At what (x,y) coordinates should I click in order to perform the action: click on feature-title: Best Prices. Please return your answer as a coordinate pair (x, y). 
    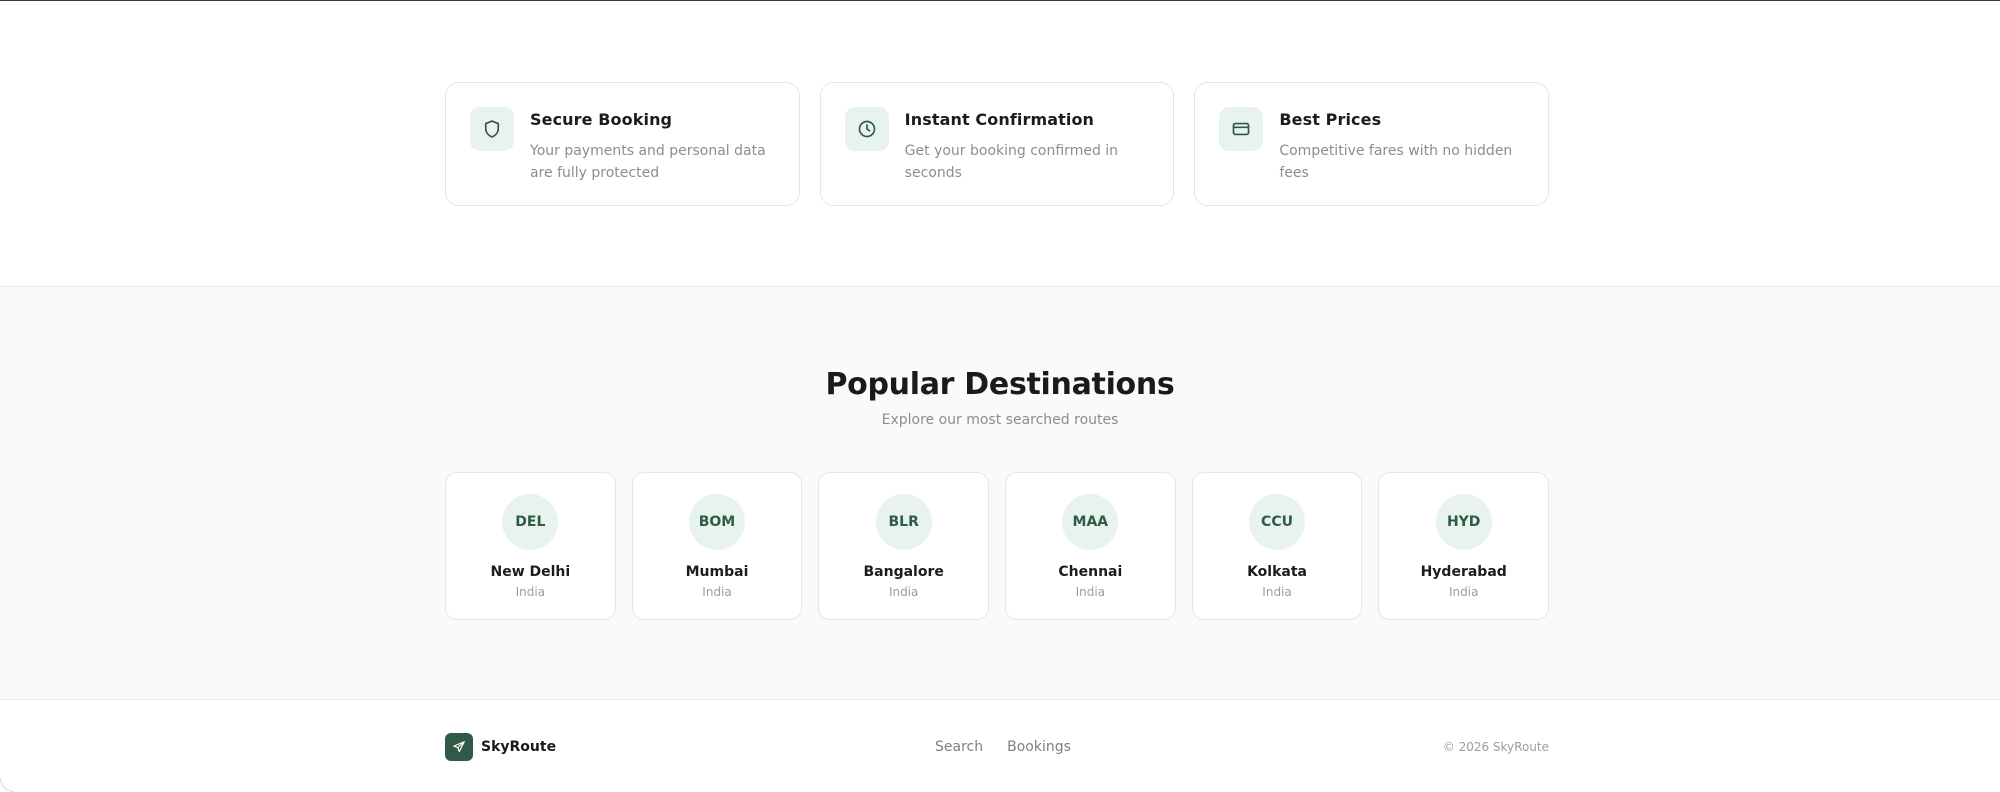
    Looking at the image, I should click on (1330, 119).